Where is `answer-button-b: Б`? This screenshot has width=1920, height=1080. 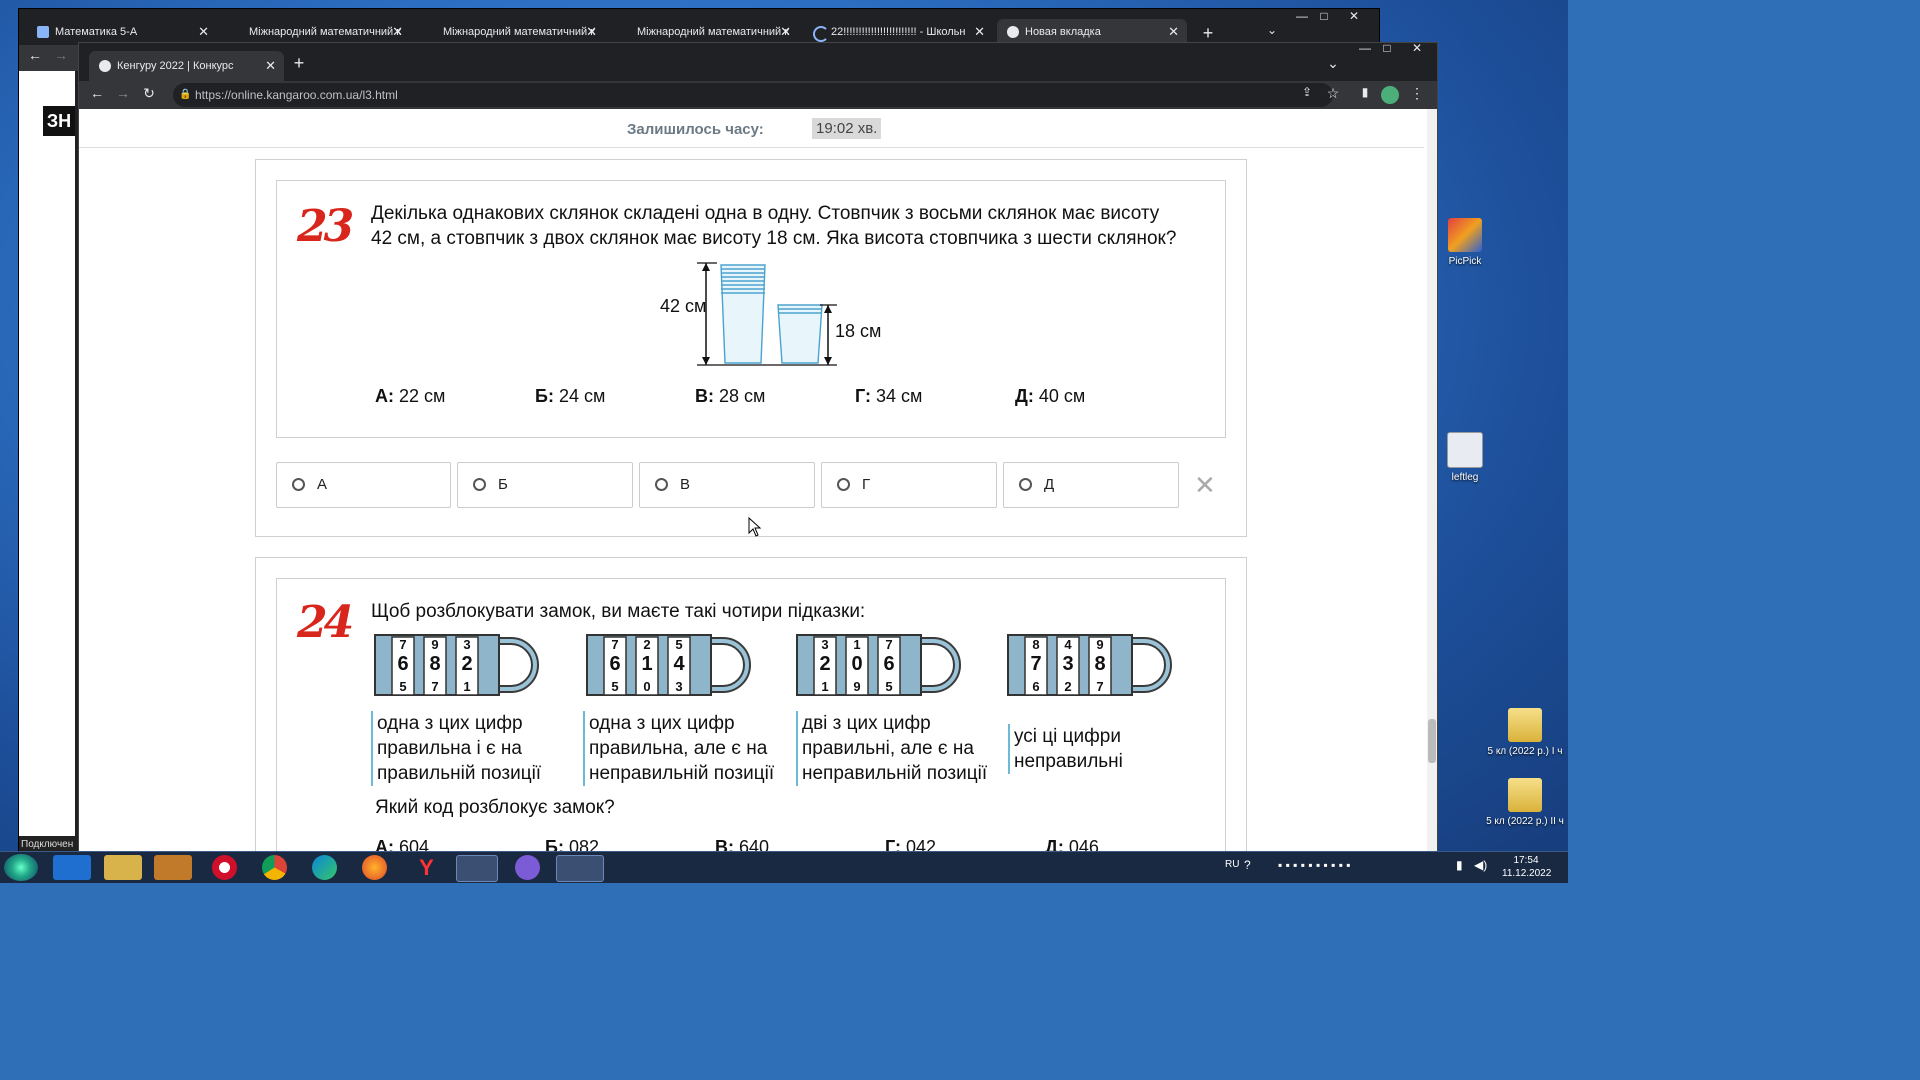 answer-button-b: Б is located at coordinates (545, 485).